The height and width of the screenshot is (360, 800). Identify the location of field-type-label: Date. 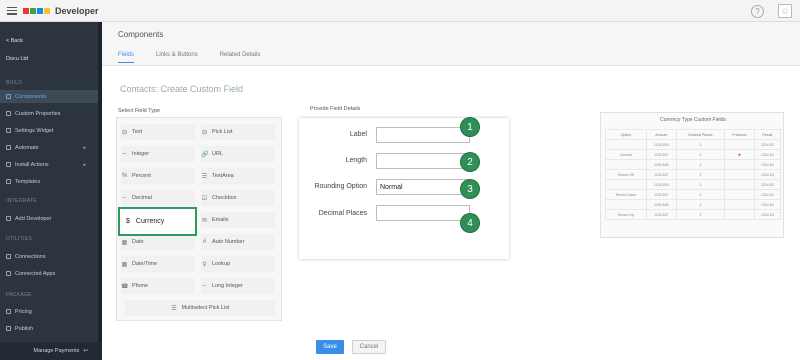
(138, 242).